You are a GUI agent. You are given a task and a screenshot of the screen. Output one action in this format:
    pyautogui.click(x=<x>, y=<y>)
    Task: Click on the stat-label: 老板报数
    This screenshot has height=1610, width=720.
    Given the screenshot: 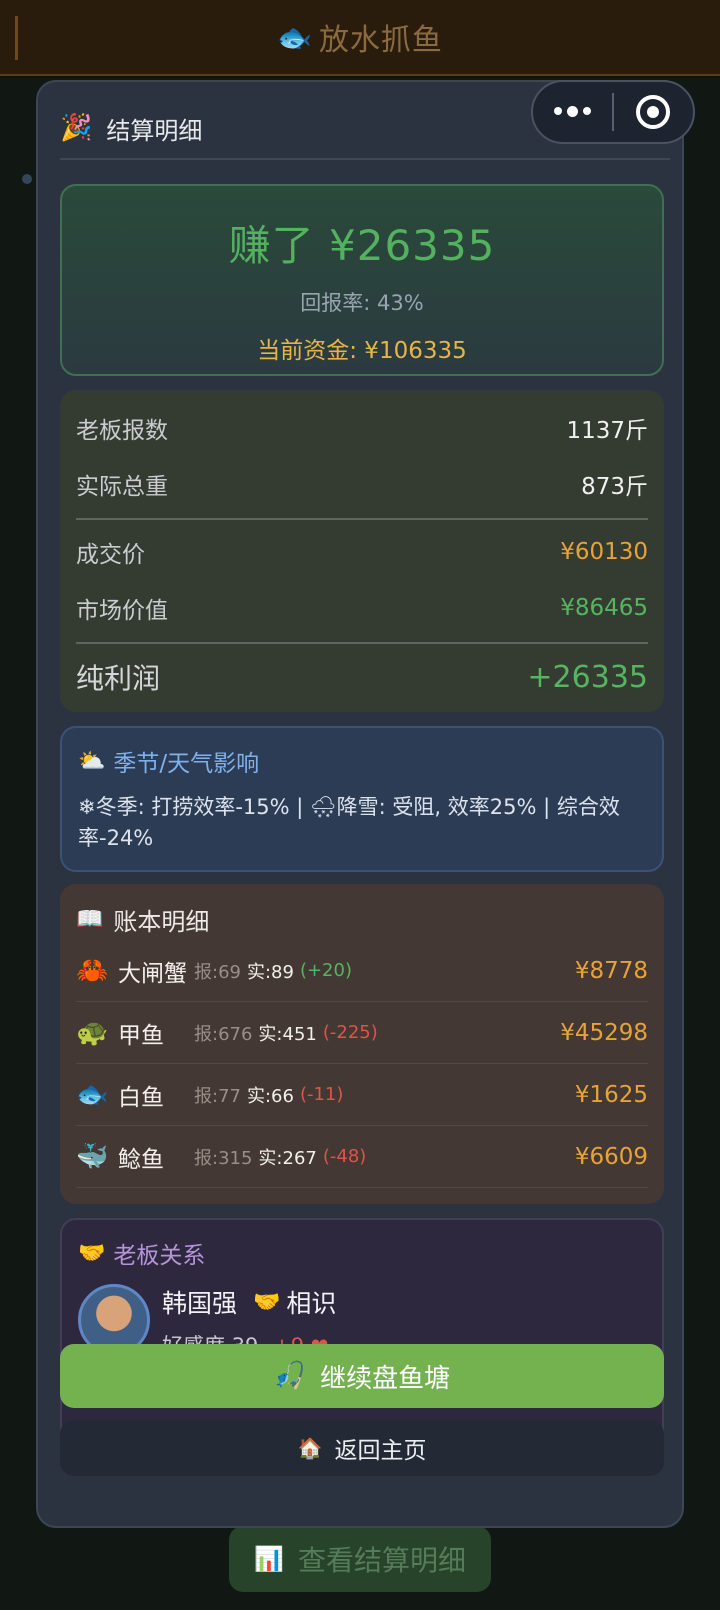 What is the action you would take?
    pyautogui.click(x=122, y=431)
    